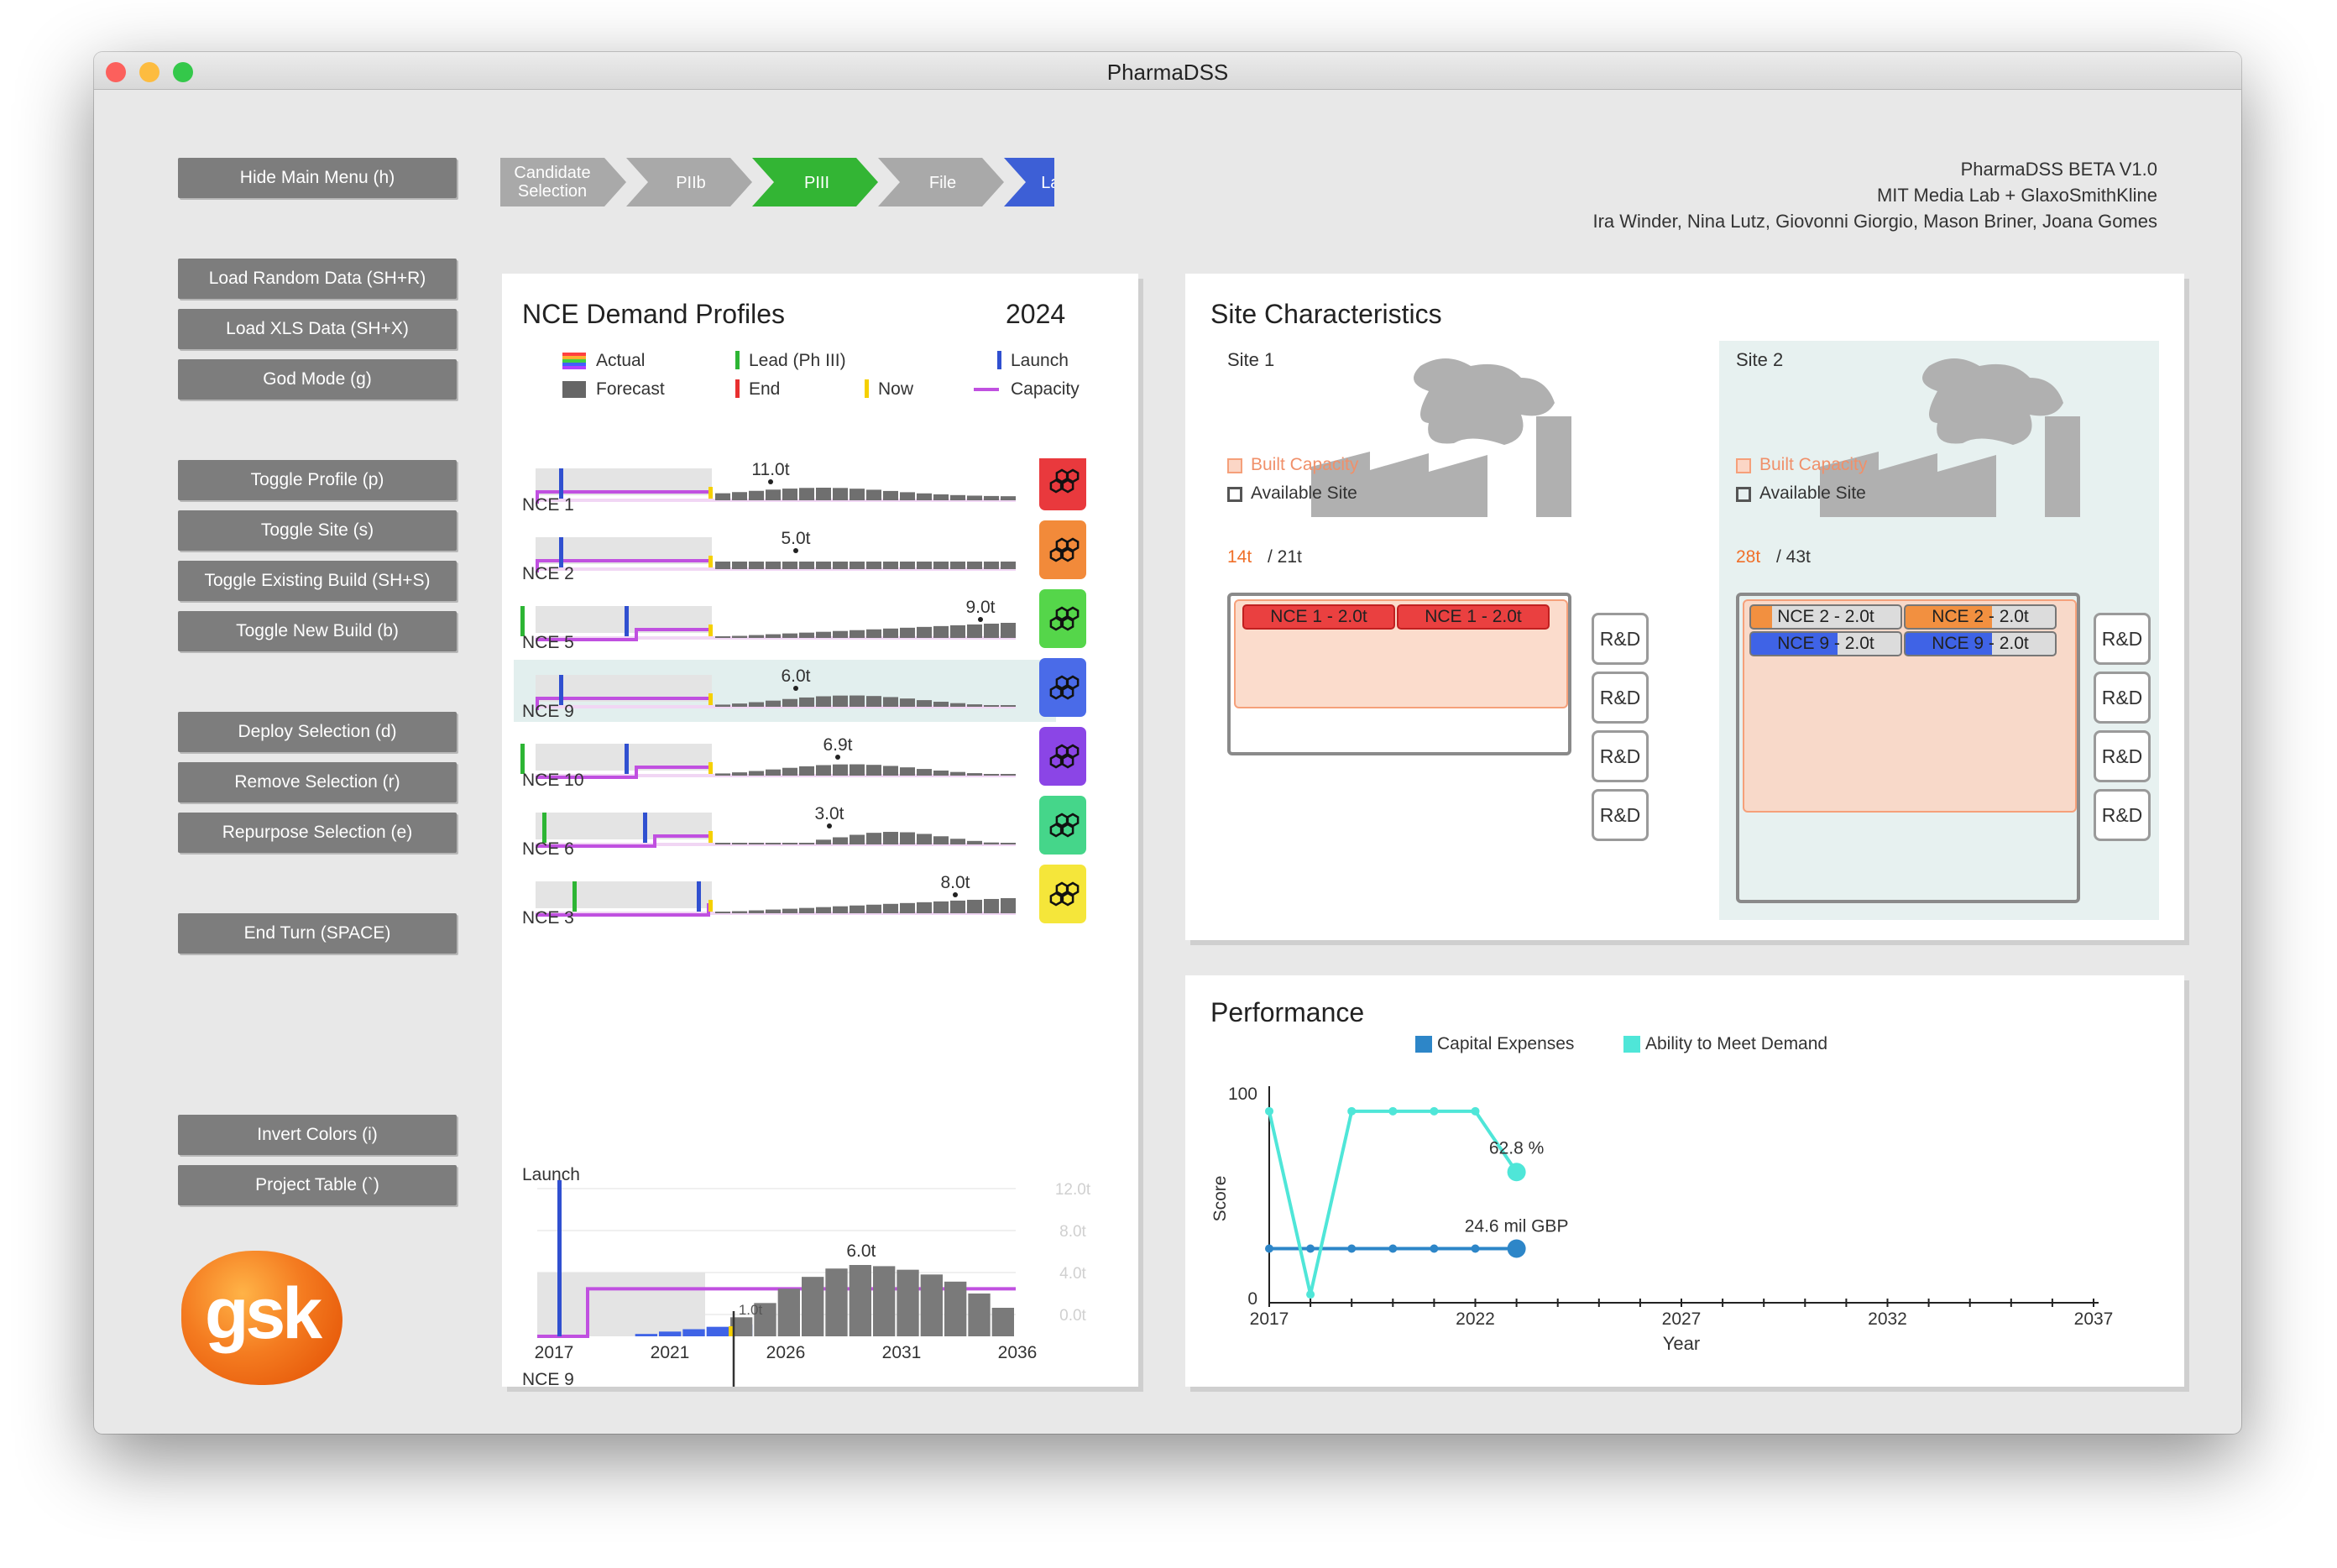 The width and height of the screenshot is (2337, 1568). Describe the element at coordinates (317, 530) in the screenshot. I see `toggle-site-button: Toggle Site (s)` at that location.